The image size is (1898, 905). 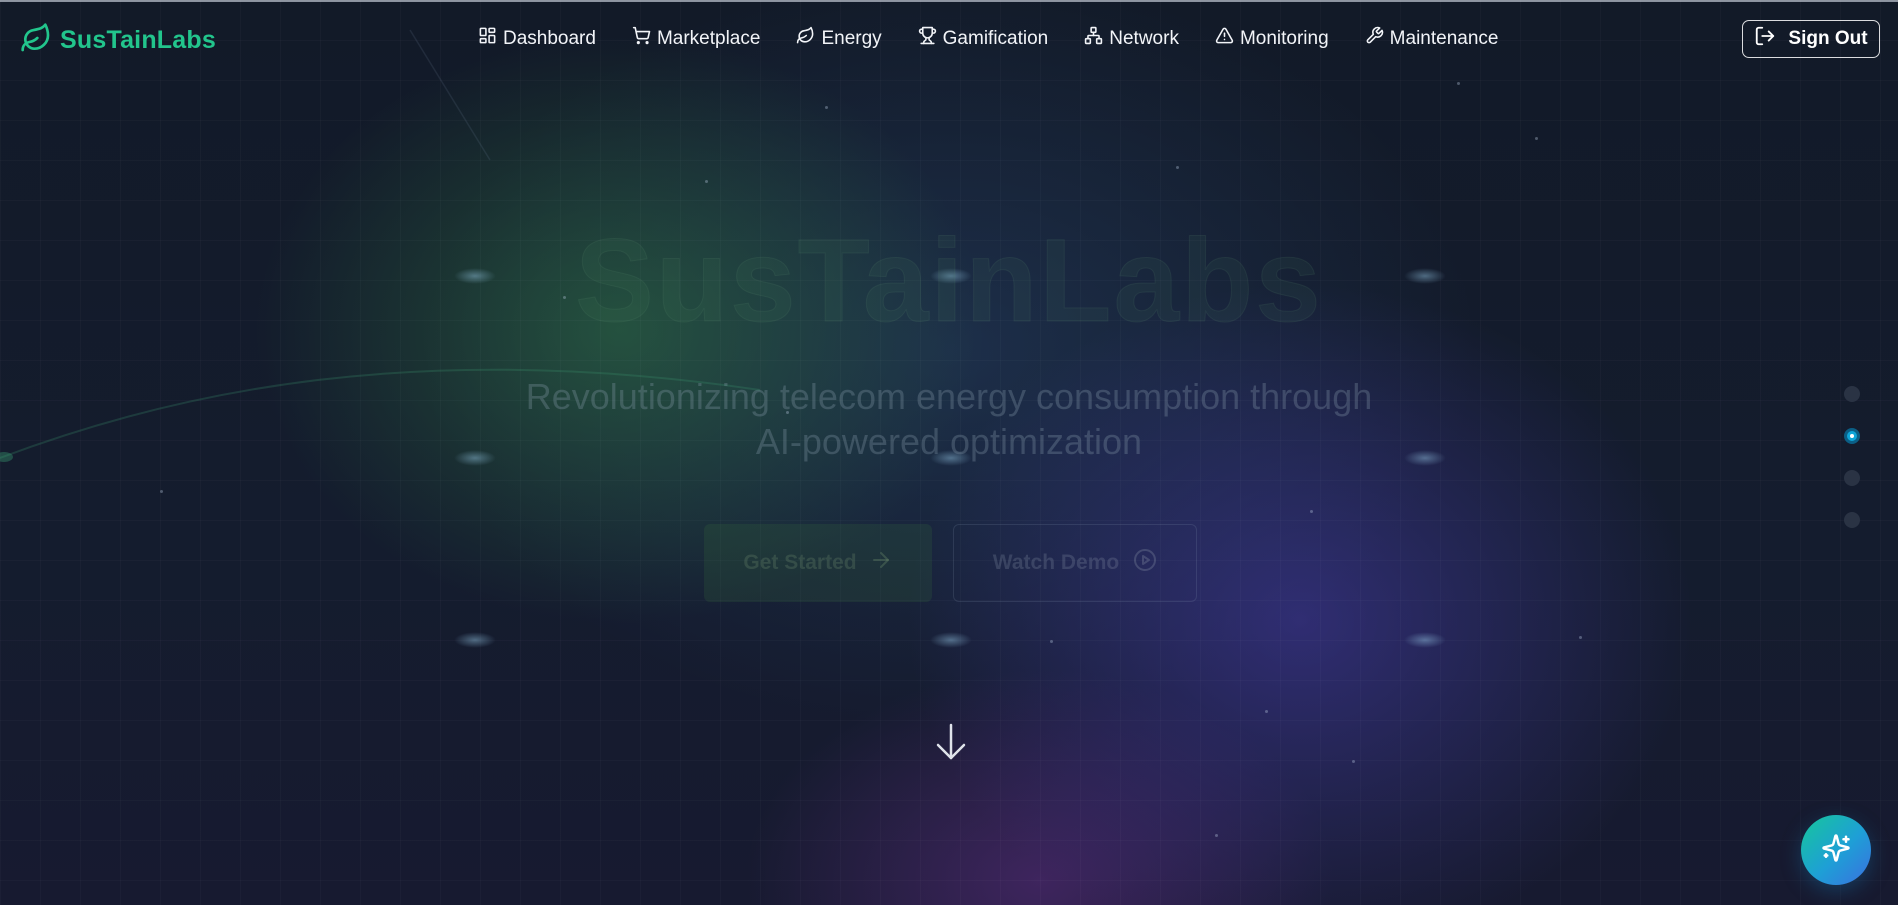 What do you see at coordinates (1444, 38) in the screenshot?
I see `nav-item-label: Maintenance` at bounding box center [1444, 38].